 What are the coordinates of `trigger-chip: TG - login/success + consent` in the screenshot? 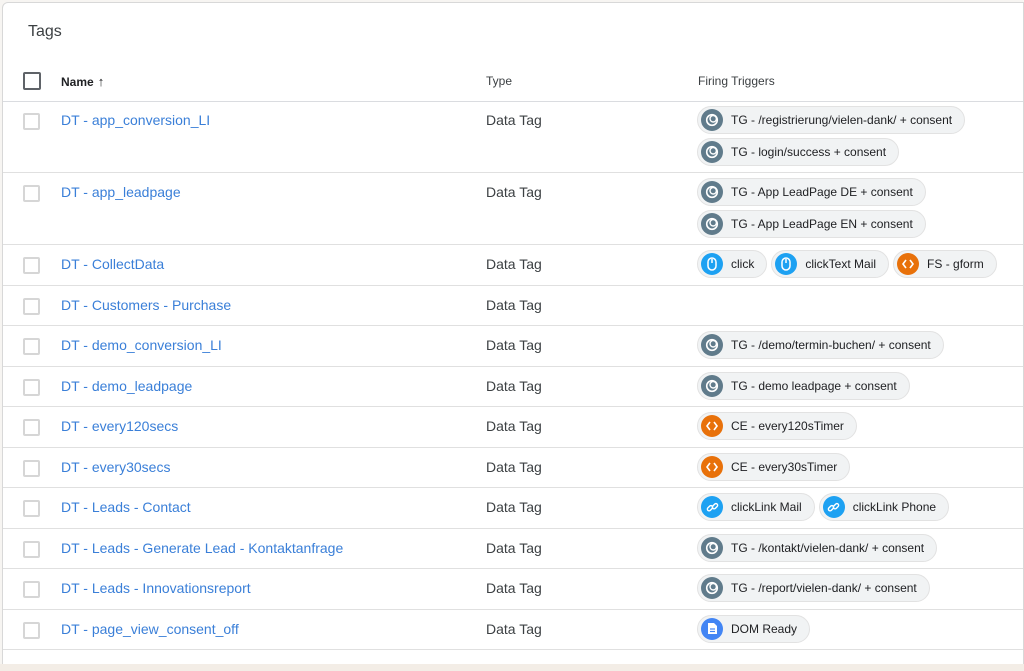 It's located at (798, 152).